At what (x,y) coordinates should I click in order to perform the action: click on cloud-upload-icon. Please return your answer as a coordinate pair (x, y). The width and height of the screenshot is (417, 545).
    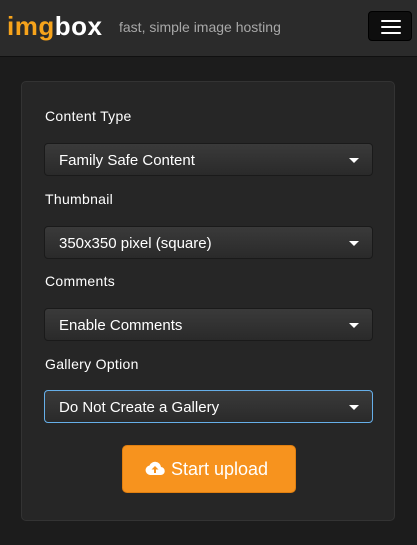
    Looking at the image, I should click on (155, 470).